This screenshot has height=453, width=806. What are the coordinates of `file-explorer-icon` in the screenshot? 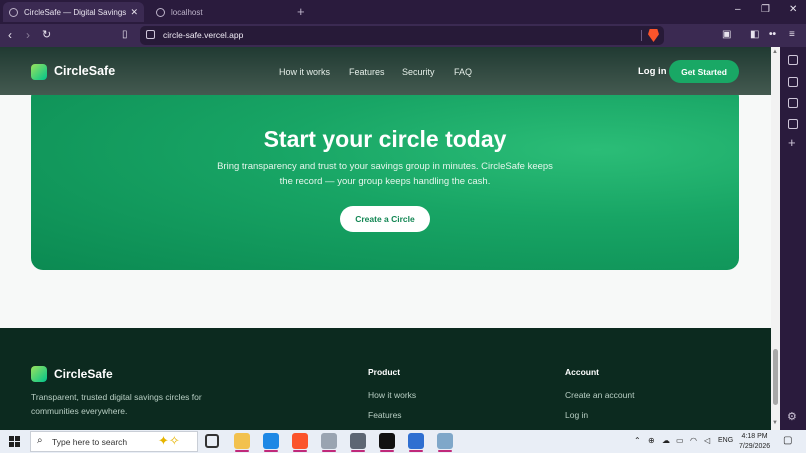 It's located at (242, 441).